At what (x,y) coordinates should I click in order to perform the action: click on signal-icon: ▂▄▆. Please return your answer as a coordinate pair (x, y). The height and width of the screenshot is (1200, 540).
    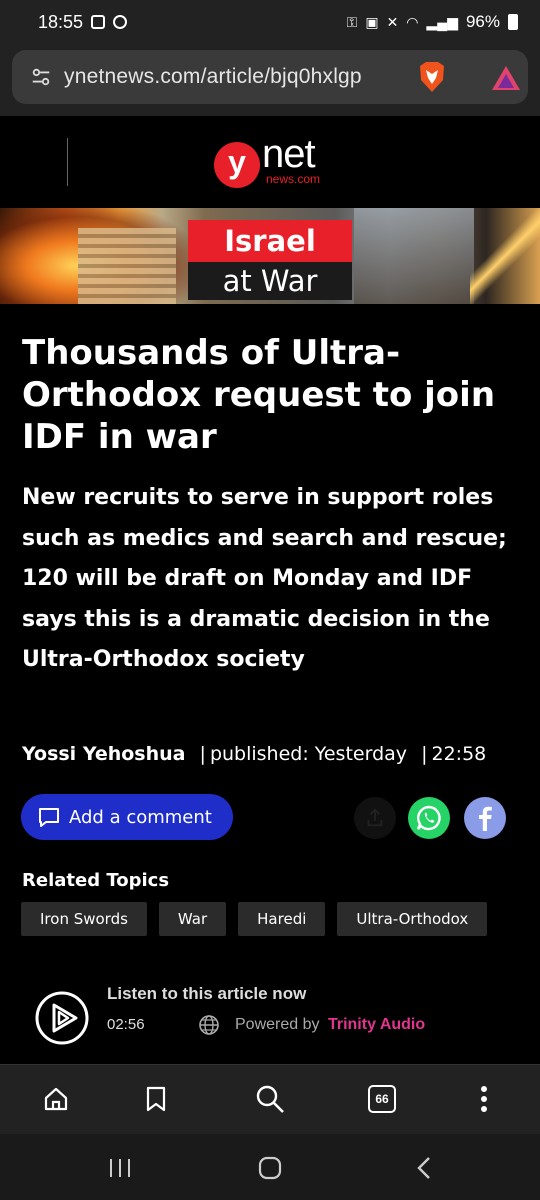
    Looking at the image, I should click on (442, 21).